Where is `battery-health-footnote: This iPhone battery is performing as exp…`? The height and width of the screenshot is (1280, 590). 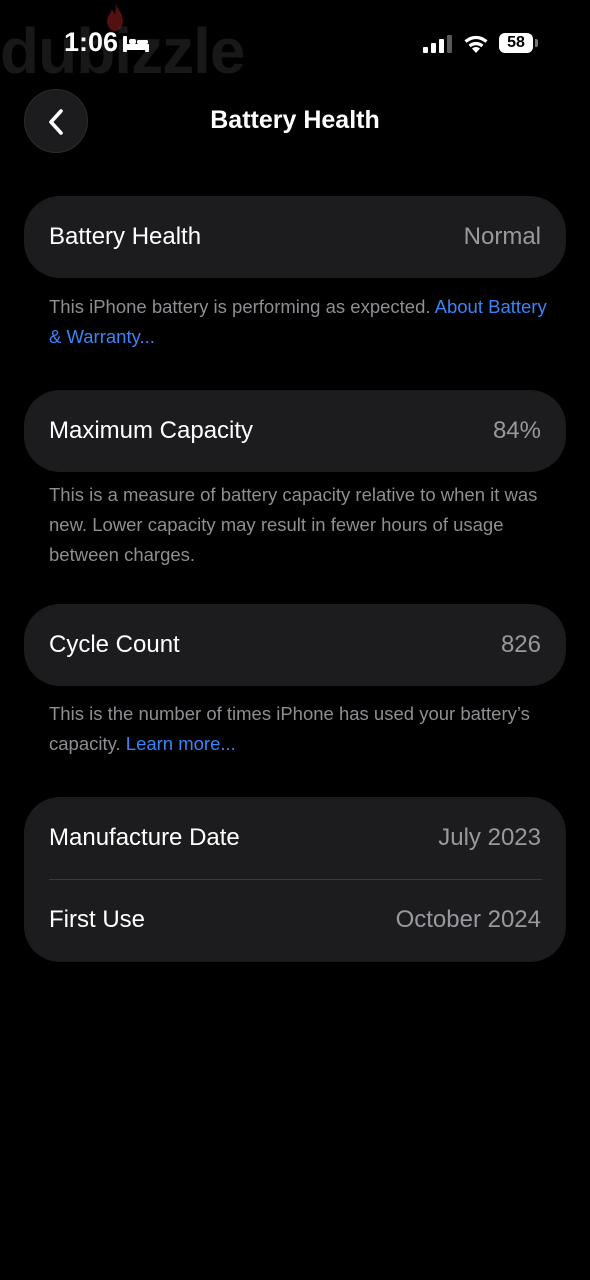
battery-health-footnote: This iPhone battery is performing as exp… is located at coordinates (299, 322).